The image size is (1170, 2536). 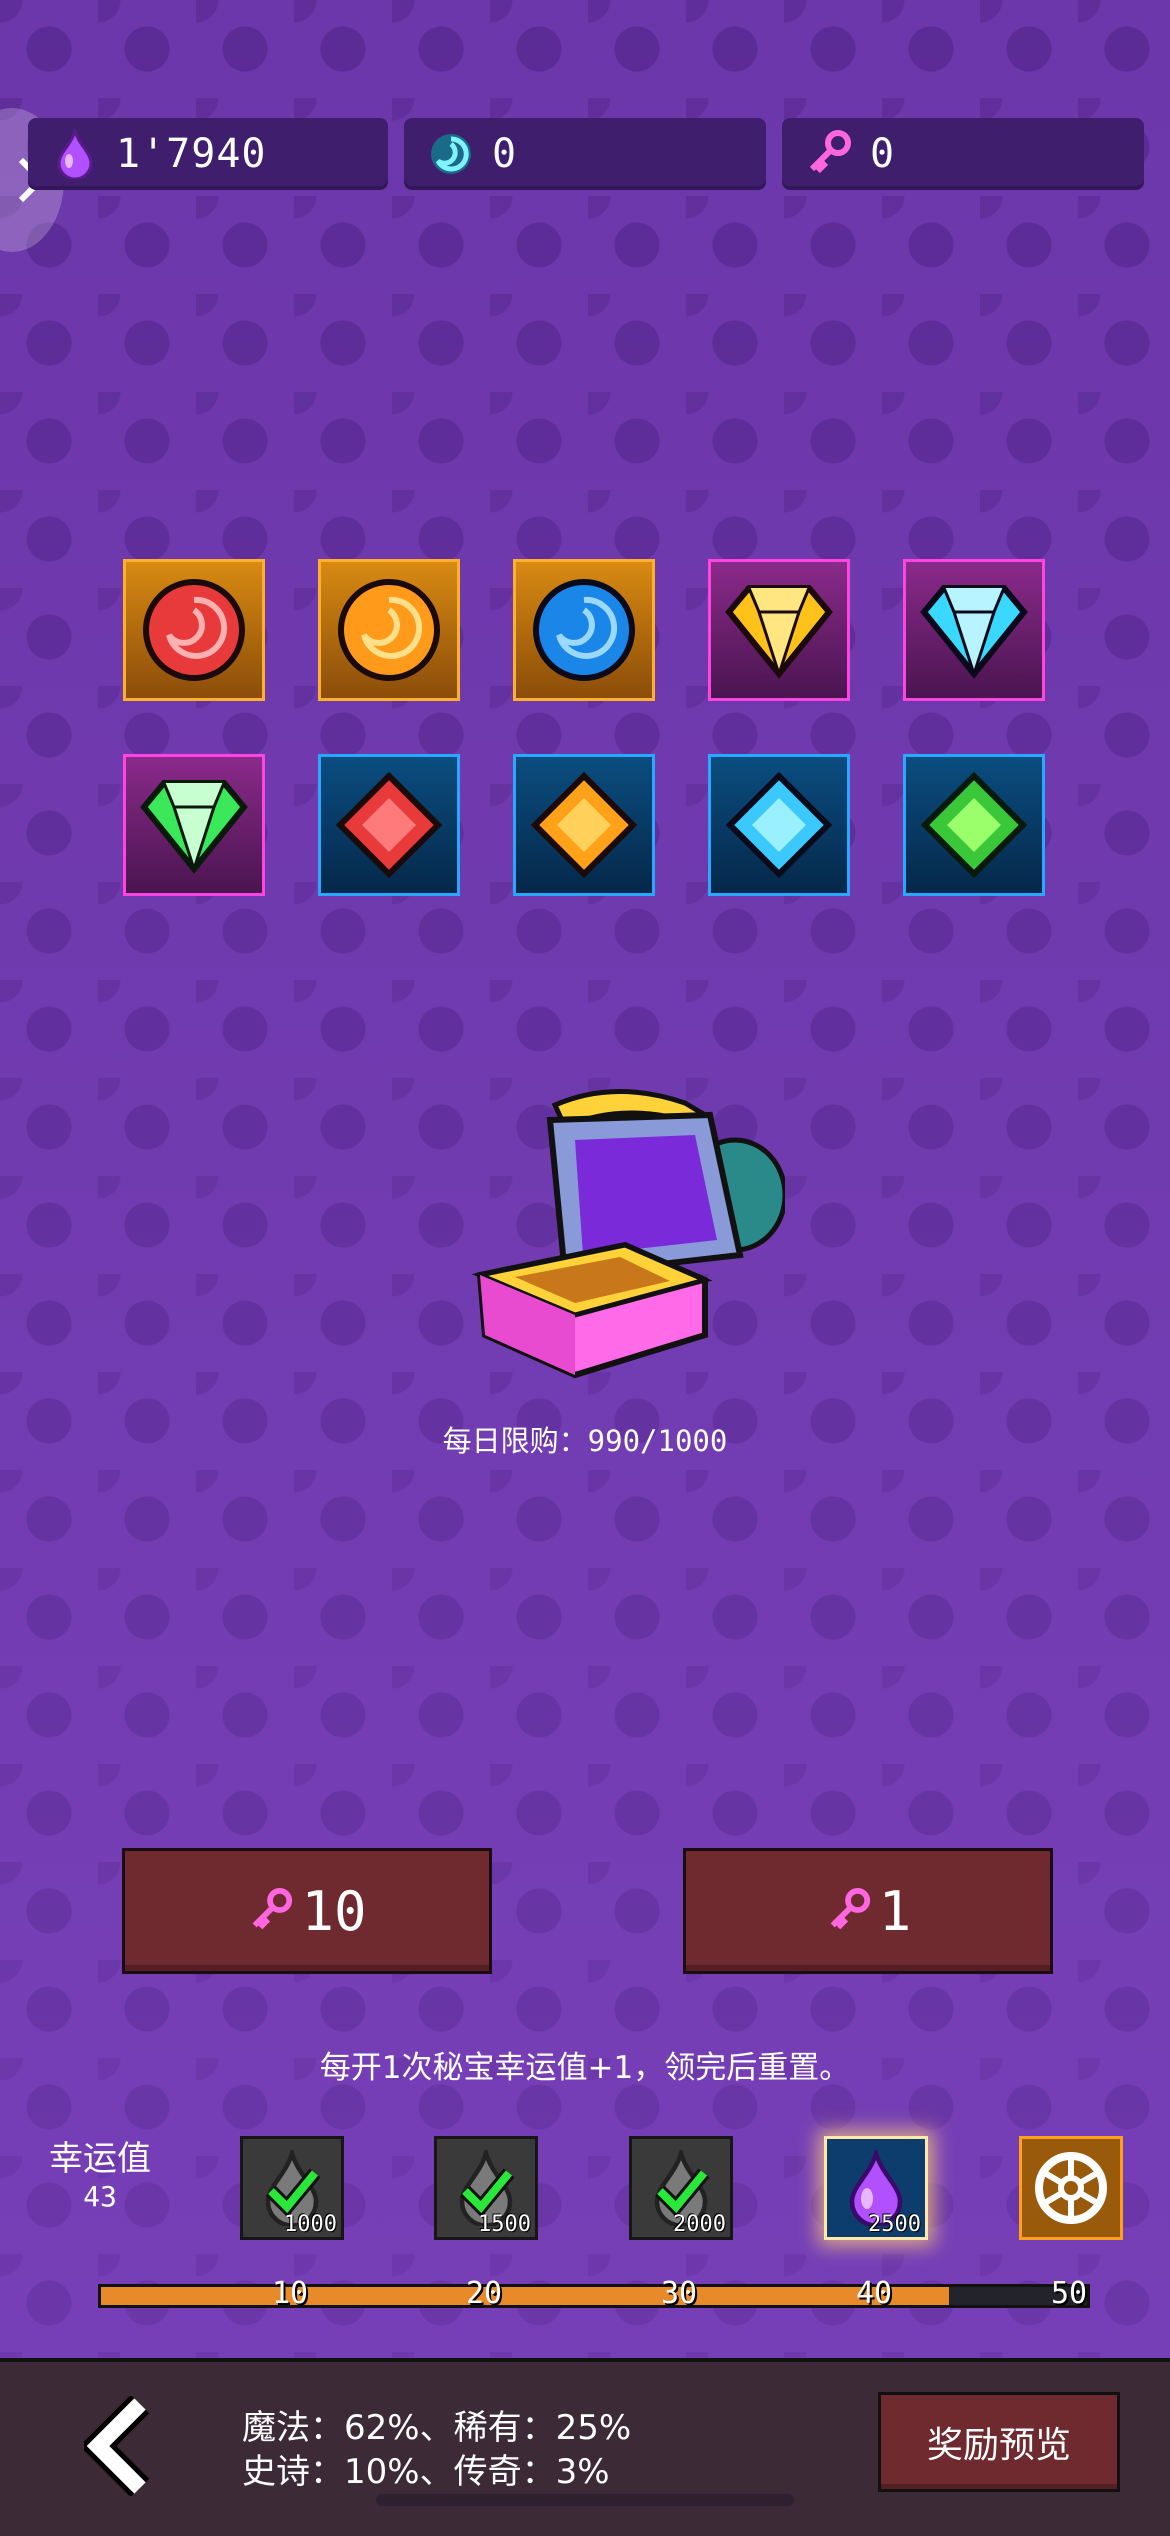 What do you see at coordinates (874, 2293) in the screenshot?
I see `luck-tick-label: 40` at bounding box center [874, 2293].